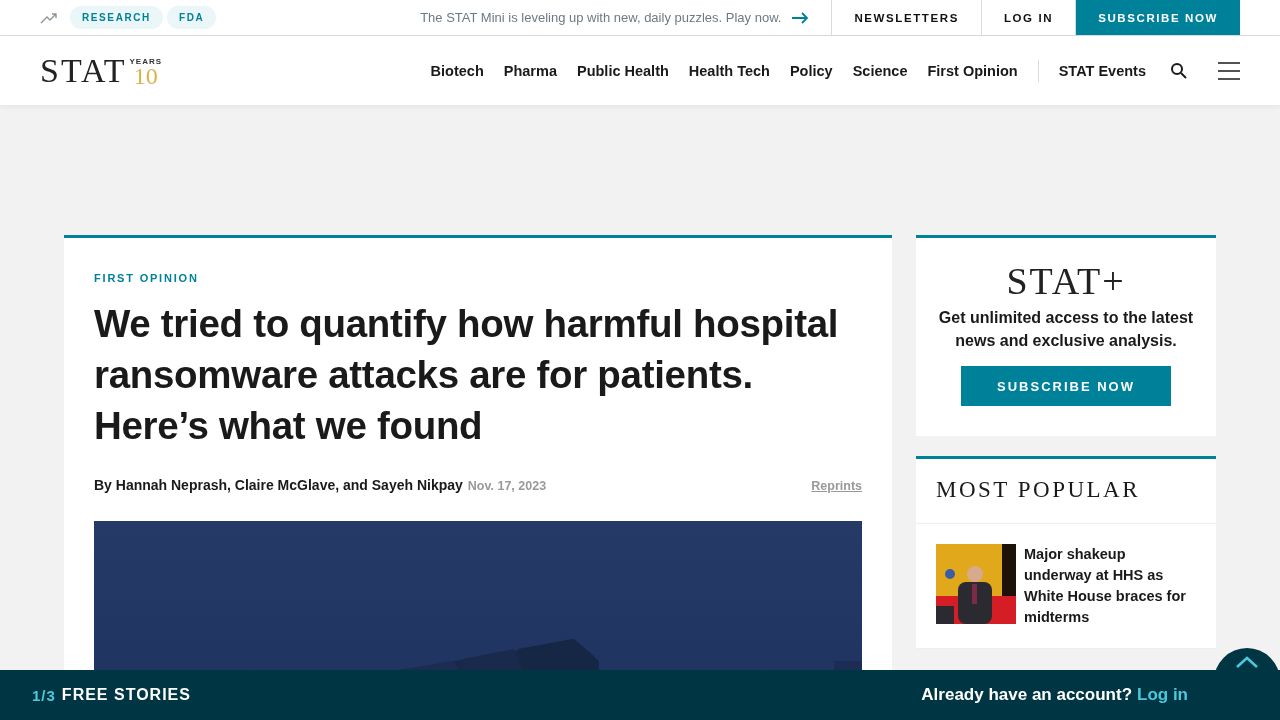 The height and width of the screenshot is (720, 1280). I want to click on story-link: Major shakeup underway at HHS as White House braces for midterms, so click(1110, 586).